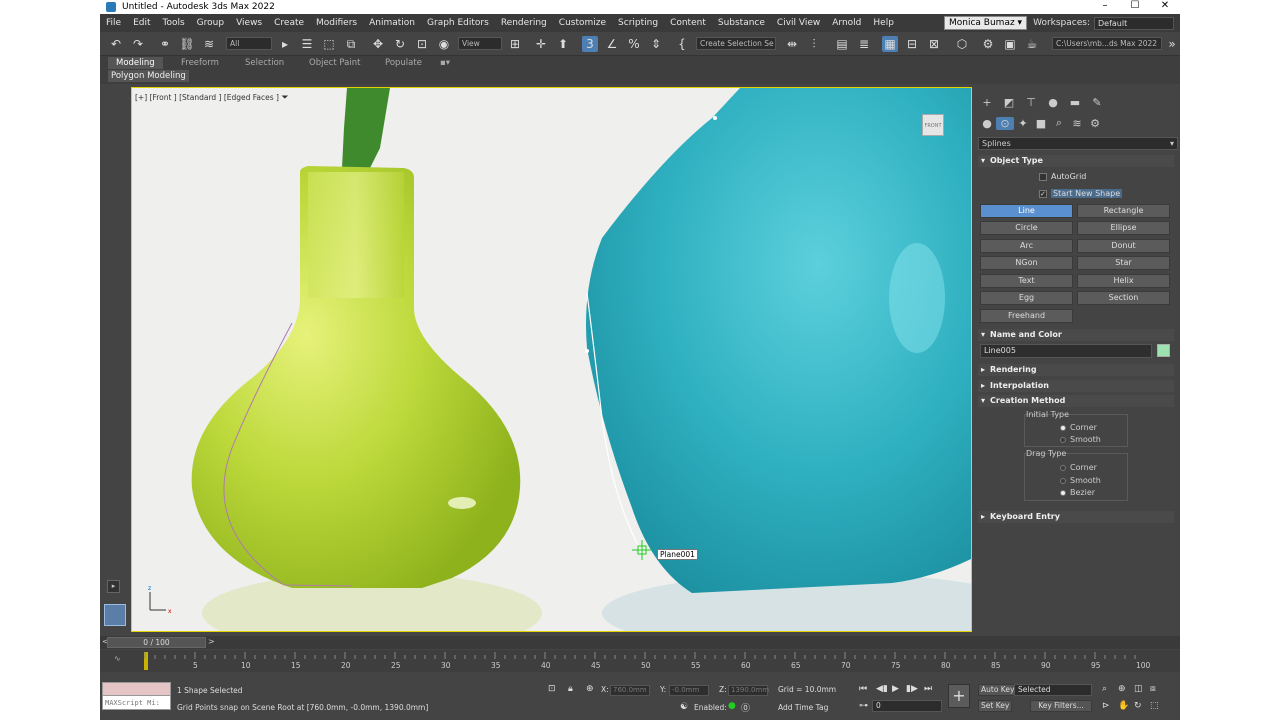 Image resolution: width=1280 pixels, height=720 pixels. Describe the element at coordinates (988, 44) in the screenshot. I see `render-setup-icon: ⚙` at that location.